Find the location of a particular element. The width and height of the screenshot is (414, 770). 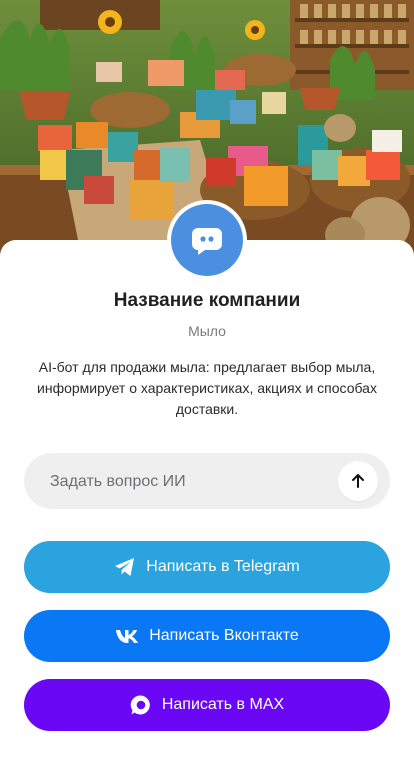

telegram-button: Написать в Telegram is located at coordinates (207, 567).